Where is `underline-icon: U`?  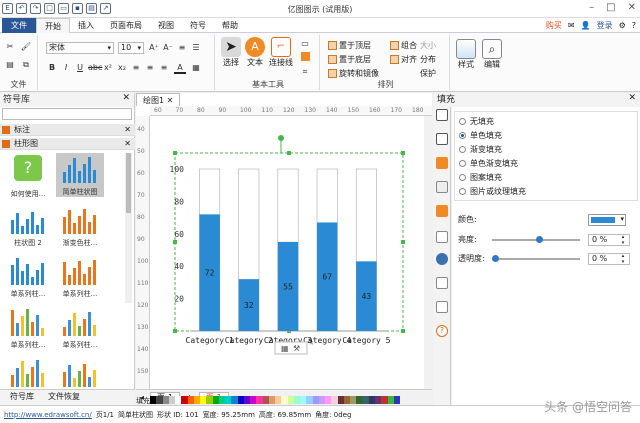
underline-icon: U is located at coordinates (80, 68).